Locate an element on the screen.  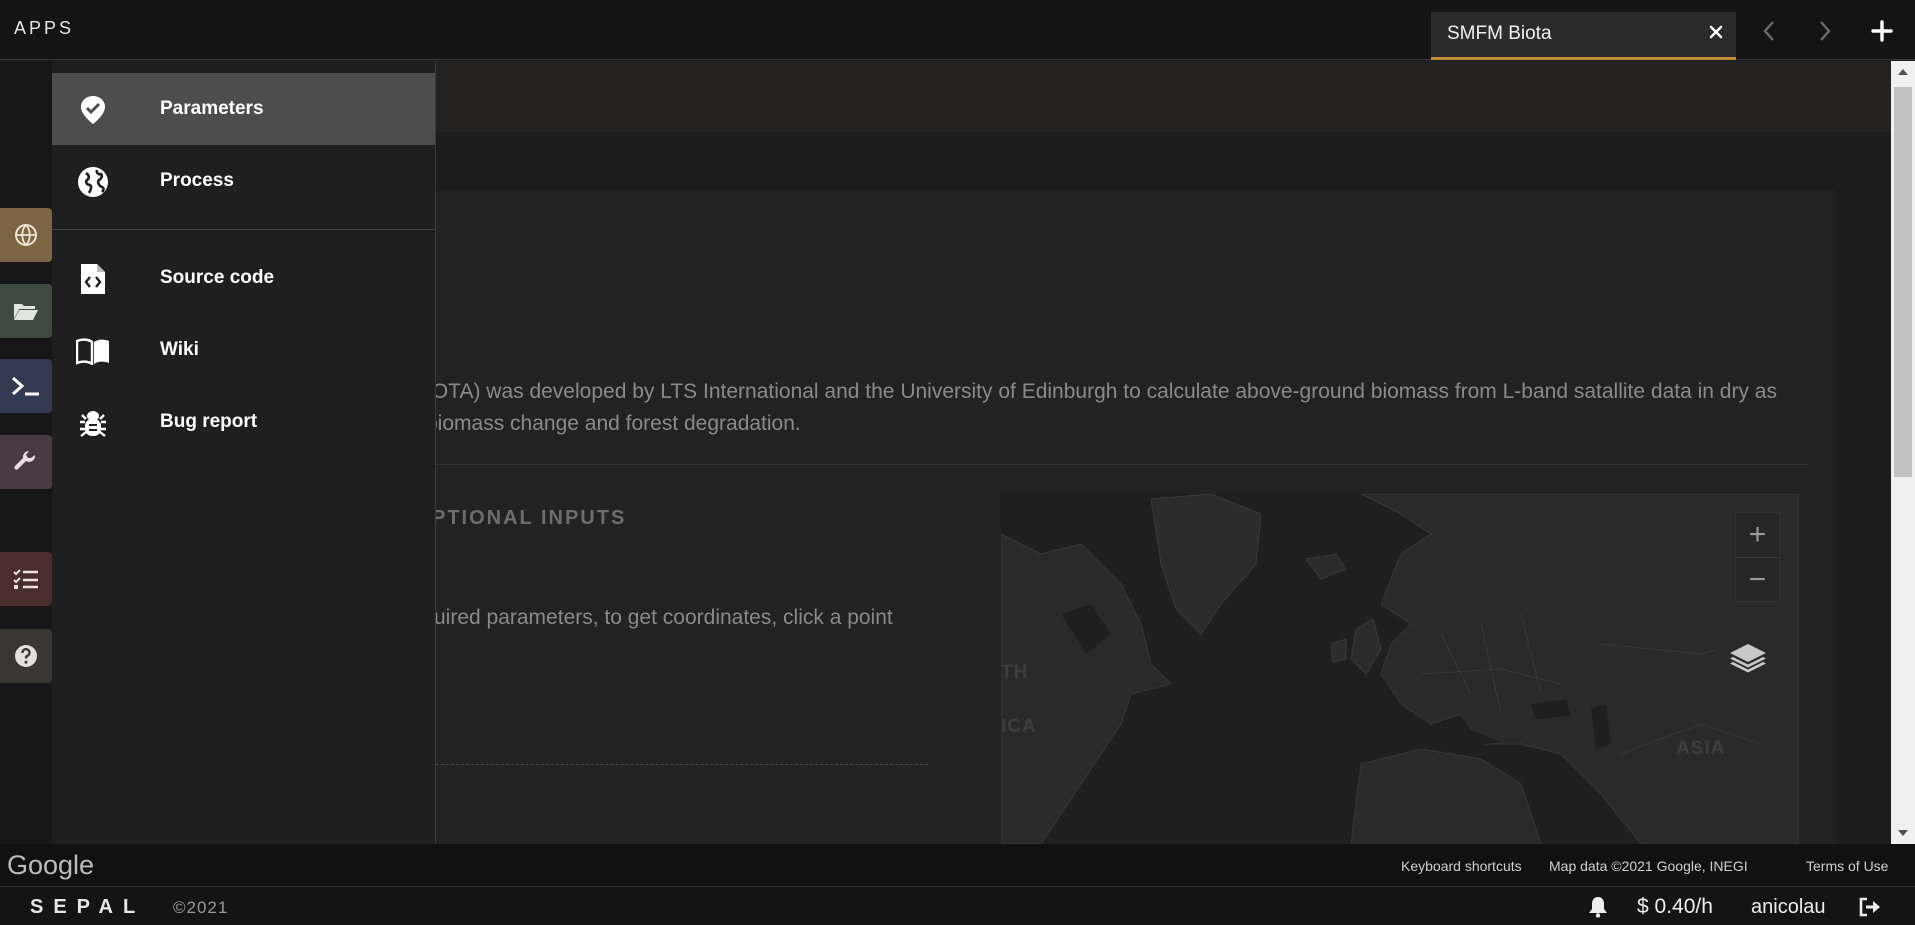
user-menu: anicolau is located at coordinates (1788, 907).